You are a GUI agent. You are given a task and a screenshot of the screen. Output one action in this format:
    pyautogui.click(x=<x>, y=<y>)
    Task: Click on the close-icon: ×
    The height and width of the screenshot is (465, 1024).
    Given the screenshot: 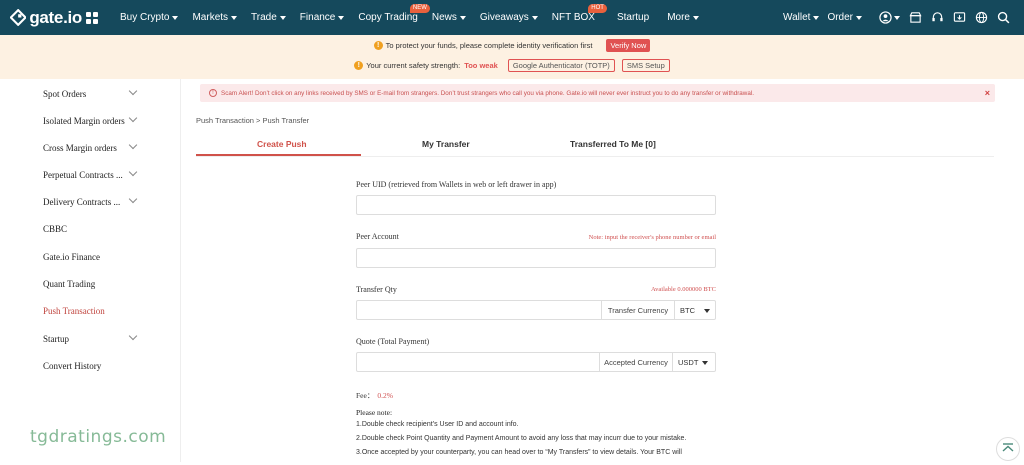 What is the action you would take?
    pyautogui.click(x=987, y=93)
    